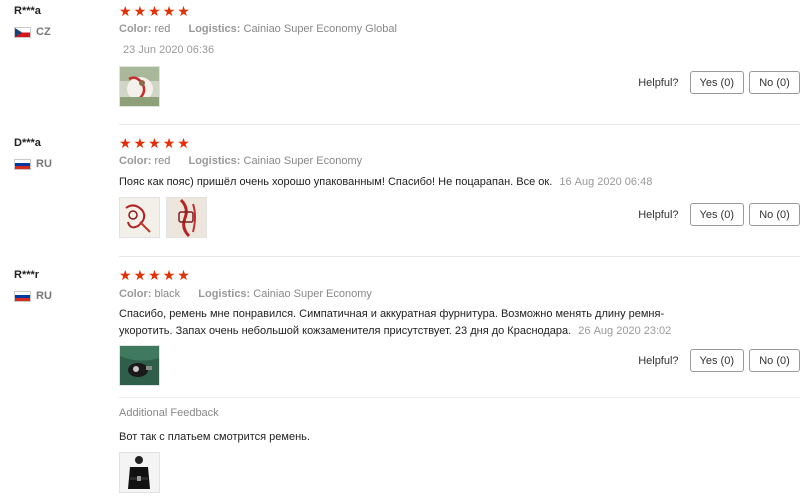 The height and width of the screenshot is (504, 800). Describe the element at coordinates (320, 29) in the screenshot. I see `logistics-value: Cainiao Super Economy Global` at that location.